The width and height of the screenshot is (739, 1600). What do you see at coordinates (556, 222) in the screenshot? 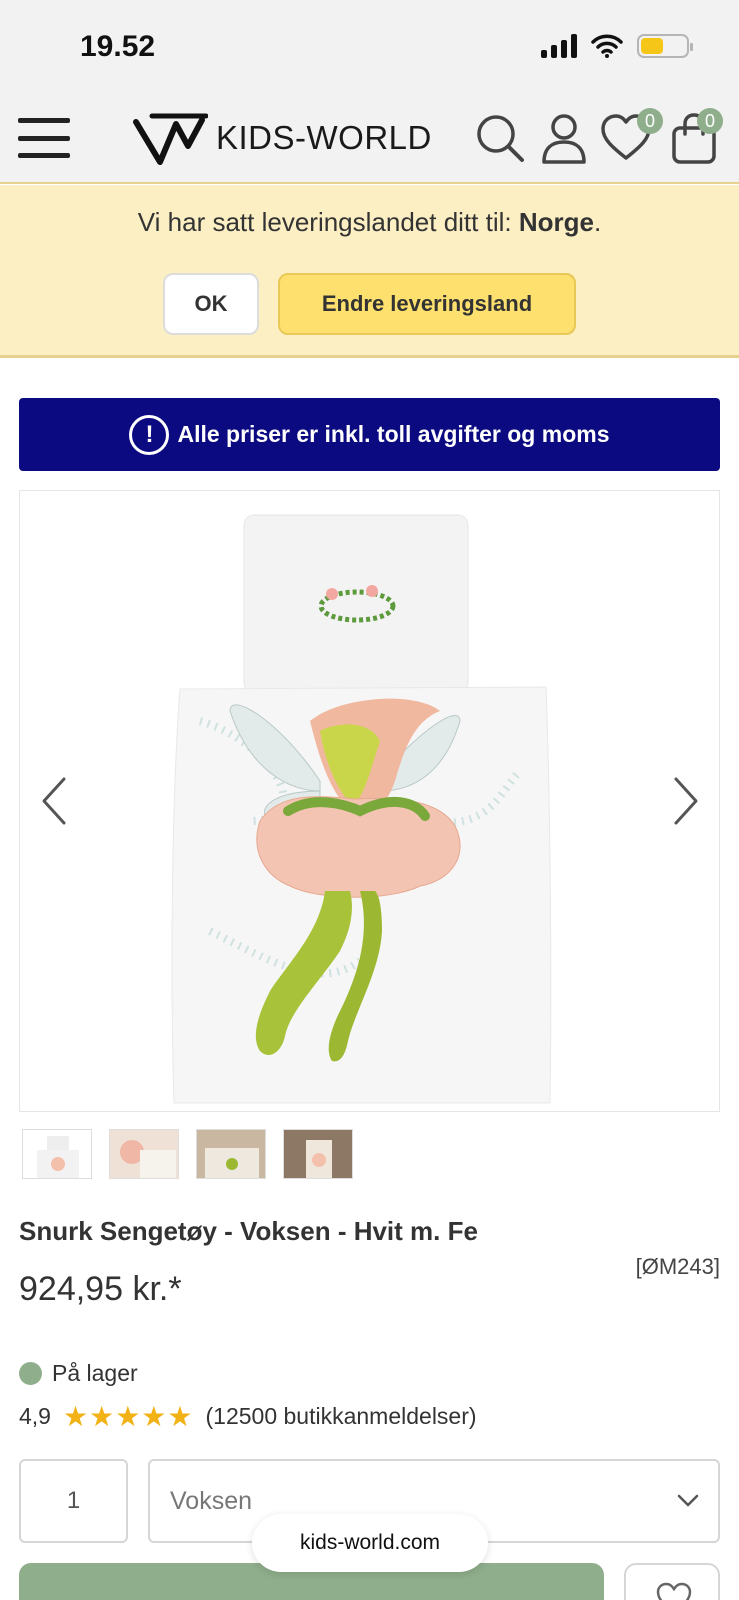
I see `delivery-country: Norge` at bounding box center [556, 222].